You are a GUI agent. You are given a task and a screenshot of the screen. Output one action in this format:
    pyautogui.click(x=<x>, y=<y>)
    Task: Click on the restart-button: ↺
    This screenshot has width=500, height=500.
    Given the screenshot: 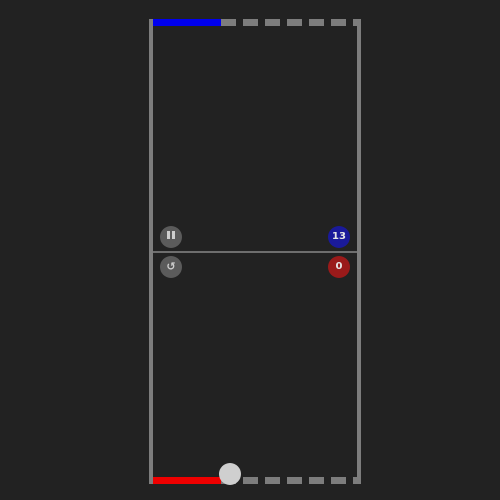 What is the action you would take?
    pyautogui.click(x=171, y=267)
    